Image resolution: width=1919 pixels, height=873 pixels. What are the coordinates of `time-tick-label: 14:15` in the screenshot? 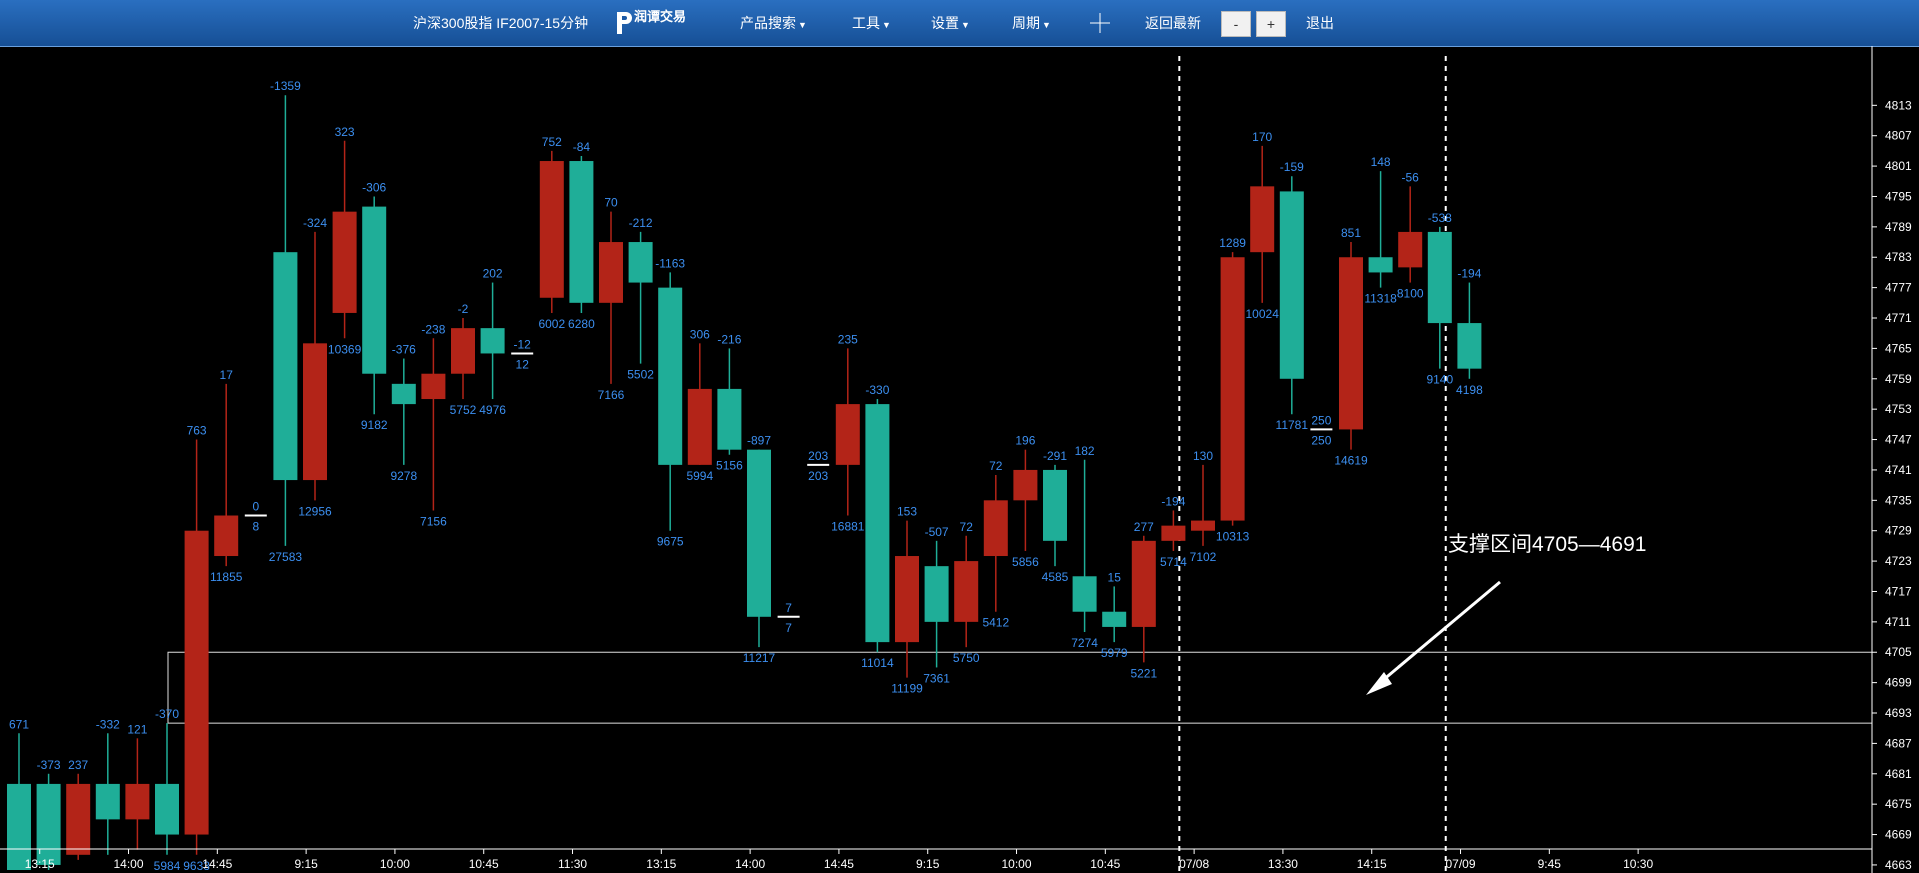 It's located at (1372, 864).